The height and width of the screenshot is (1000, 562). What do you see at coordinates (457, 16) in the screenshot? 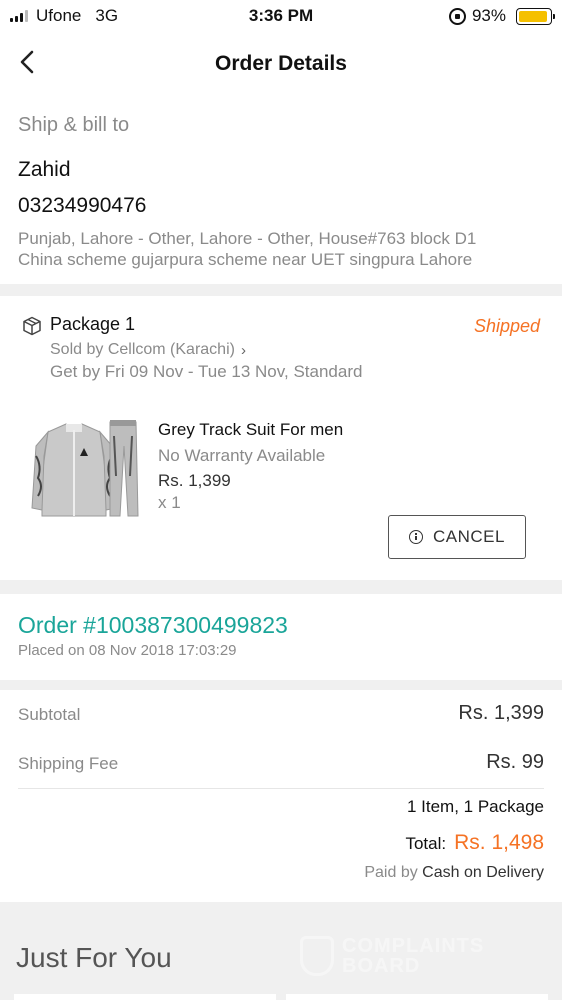
I see `rotation-lock-icon` at bounding box center [457, 16].